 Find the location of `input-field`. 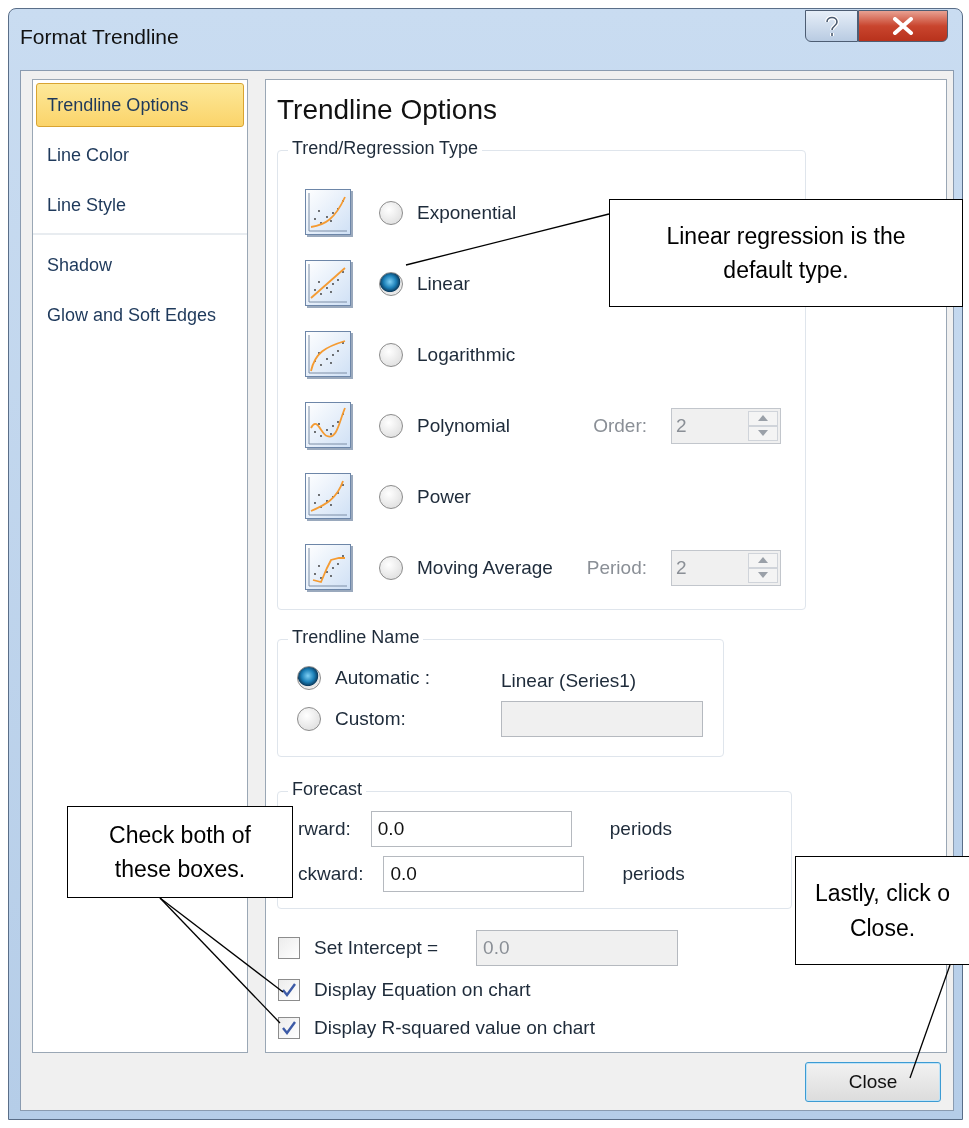

input-field is located at coordinates (602, 719).